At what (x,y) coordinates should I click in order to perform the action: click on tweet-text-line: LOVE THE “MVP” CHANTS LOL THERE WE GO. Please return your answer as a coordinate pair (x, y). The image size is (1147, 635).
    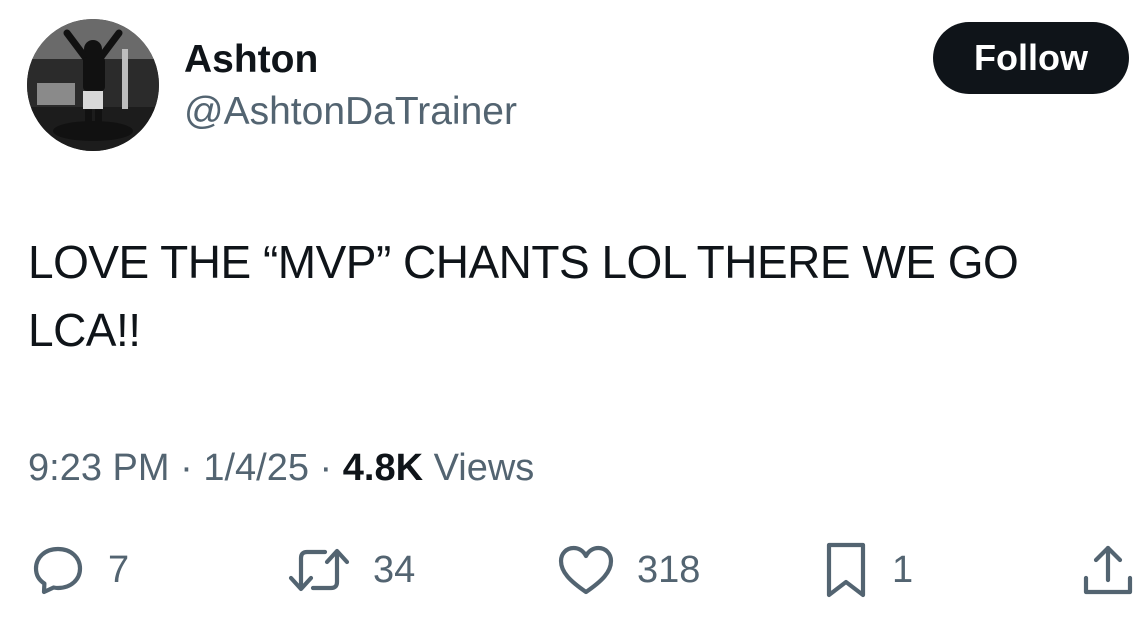
    Looking at the image, I should click on (523, 262).